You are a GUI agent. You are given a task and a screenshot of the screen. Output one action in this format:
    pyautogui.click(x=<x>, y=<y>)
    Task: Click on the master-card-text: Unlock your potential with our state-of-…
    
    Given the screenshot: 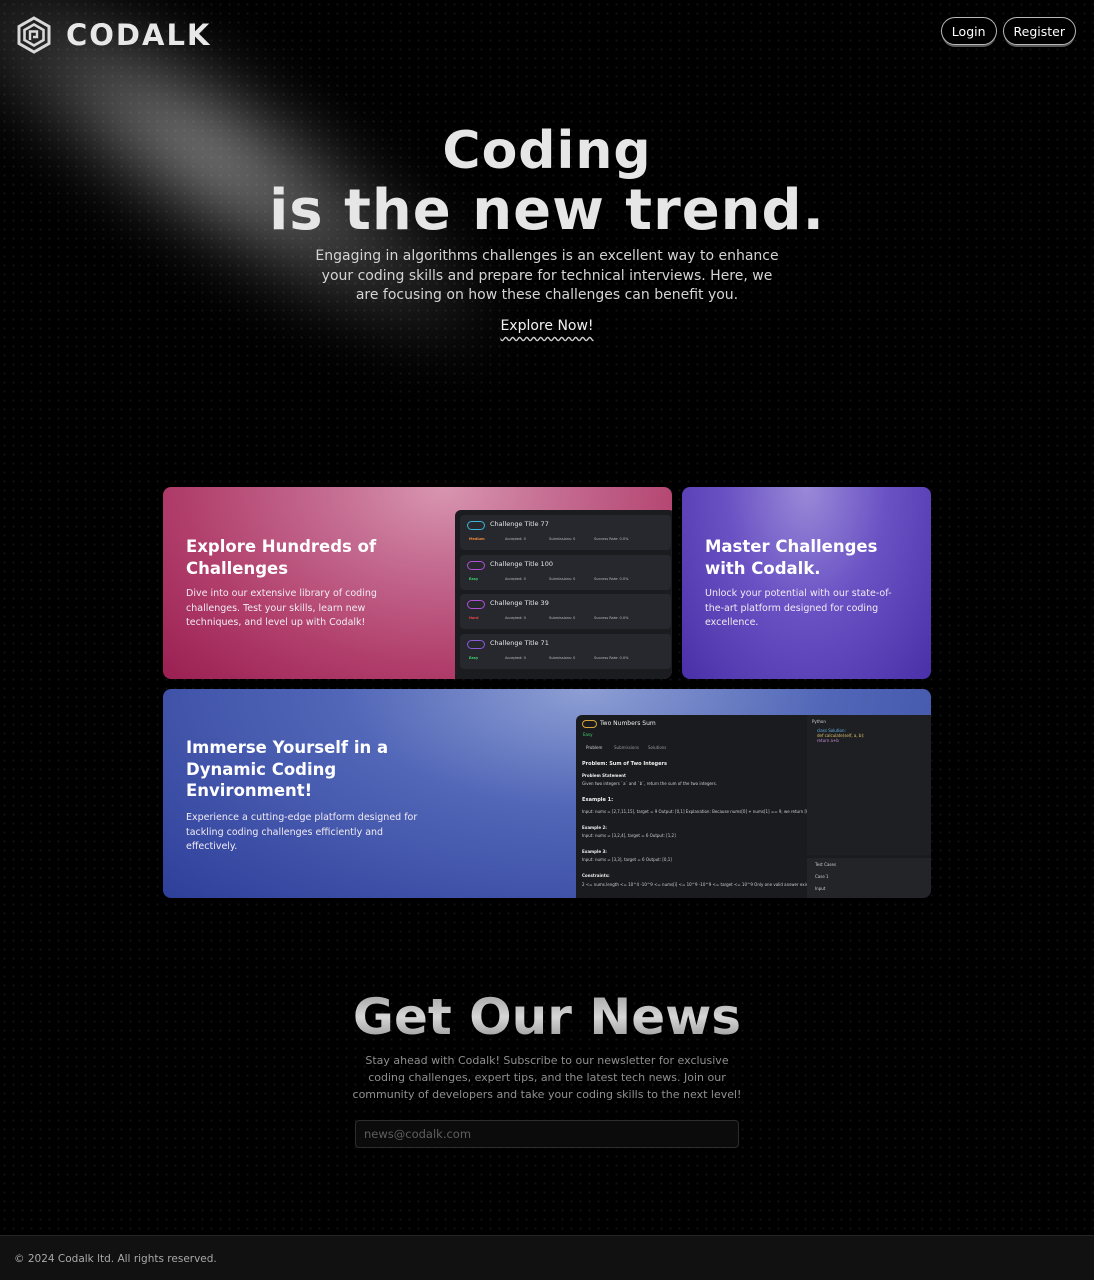 What is the action you would take?
    pyautogui.click(x=798, y=608)
    